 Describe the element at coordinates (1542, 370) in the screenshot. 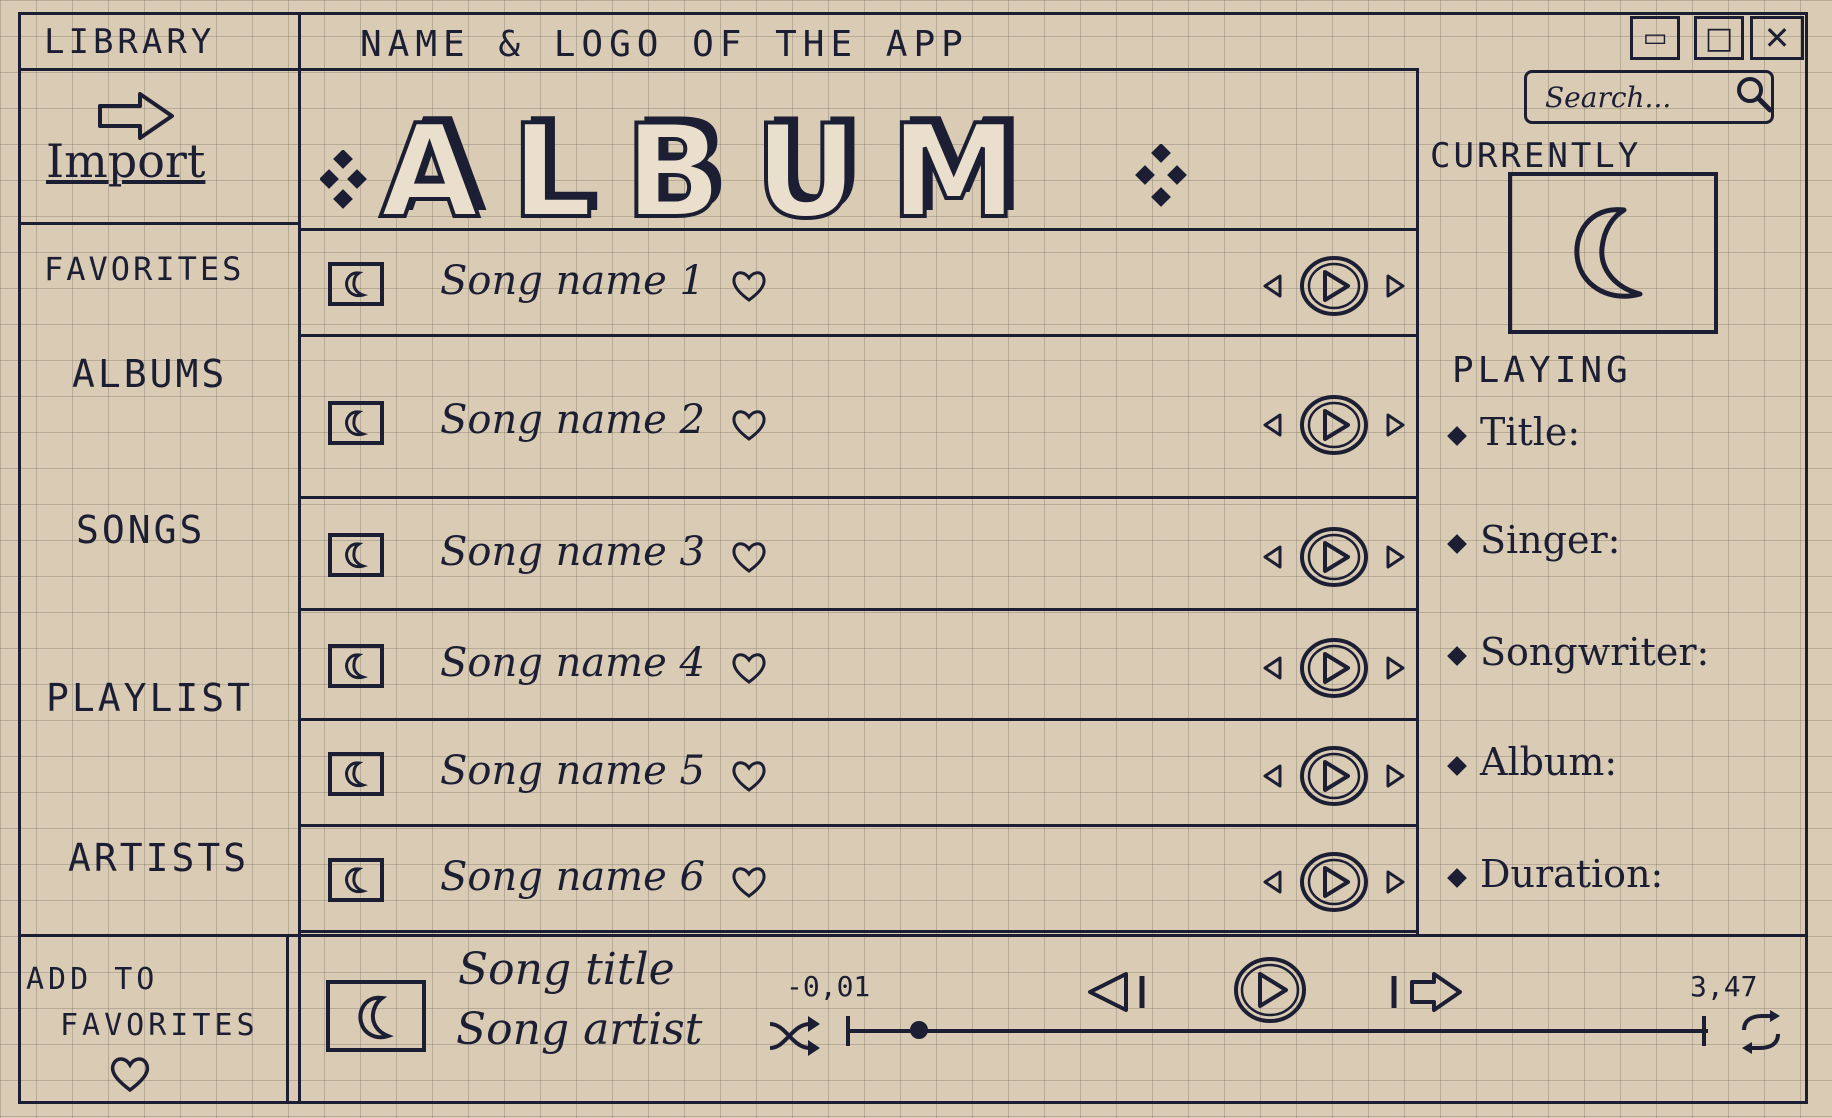

I see `playing-heading: PLAYING` at that location.